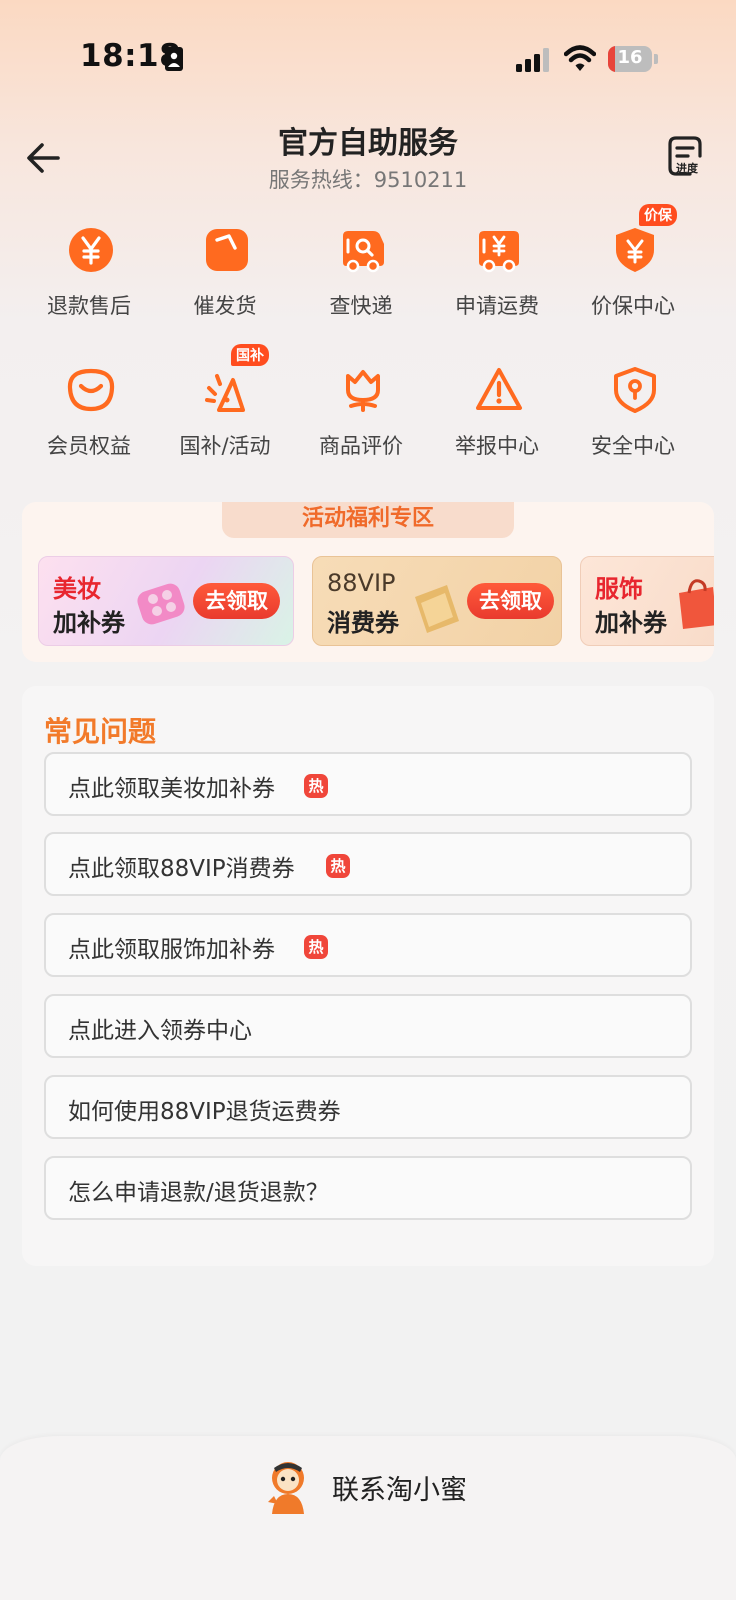 This screenshot has height=1600, width=736. I want to click on faq-item-beauty-coupon: 点此领取美妆加补券 热, so click(368, 784).